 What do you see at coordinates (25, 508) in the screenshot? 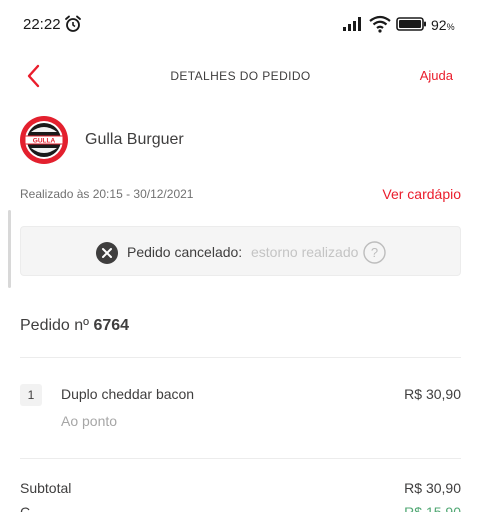
I see `delivery-fee-label: C` at bounding box center [25, 508].